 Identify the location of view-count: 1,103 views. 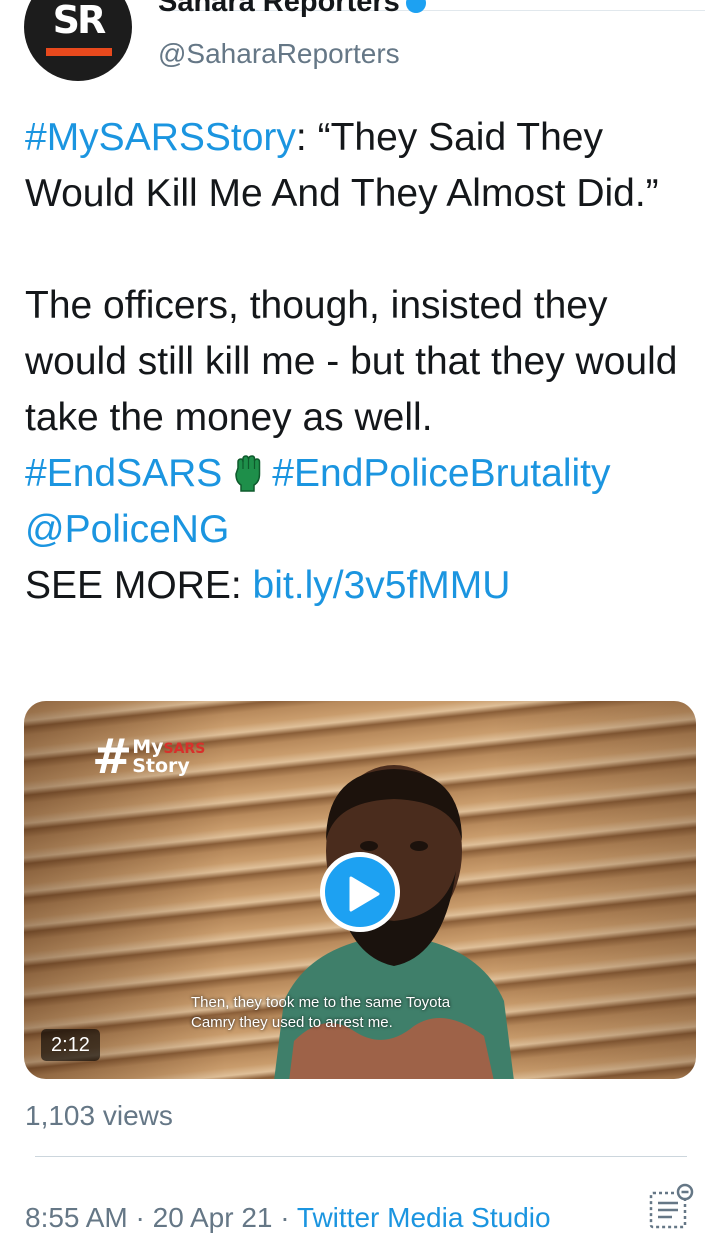
(99, 1115).